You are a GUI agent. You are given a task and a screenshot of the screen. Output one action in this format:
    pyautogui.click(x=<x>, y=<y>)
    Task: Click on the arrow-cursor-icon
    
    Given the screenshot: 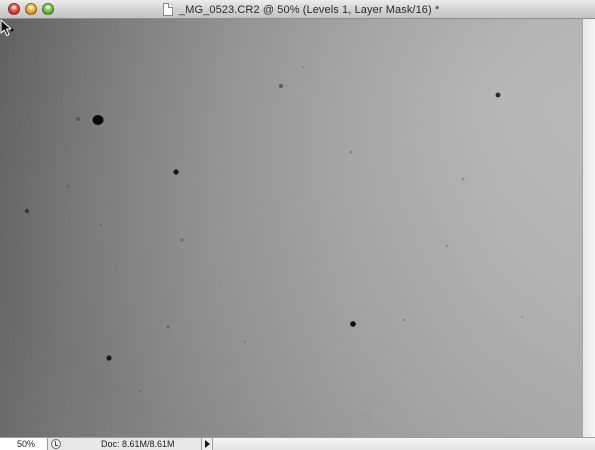 What is the action you would take?
    pyautogui.click(x=7, y=27)
    